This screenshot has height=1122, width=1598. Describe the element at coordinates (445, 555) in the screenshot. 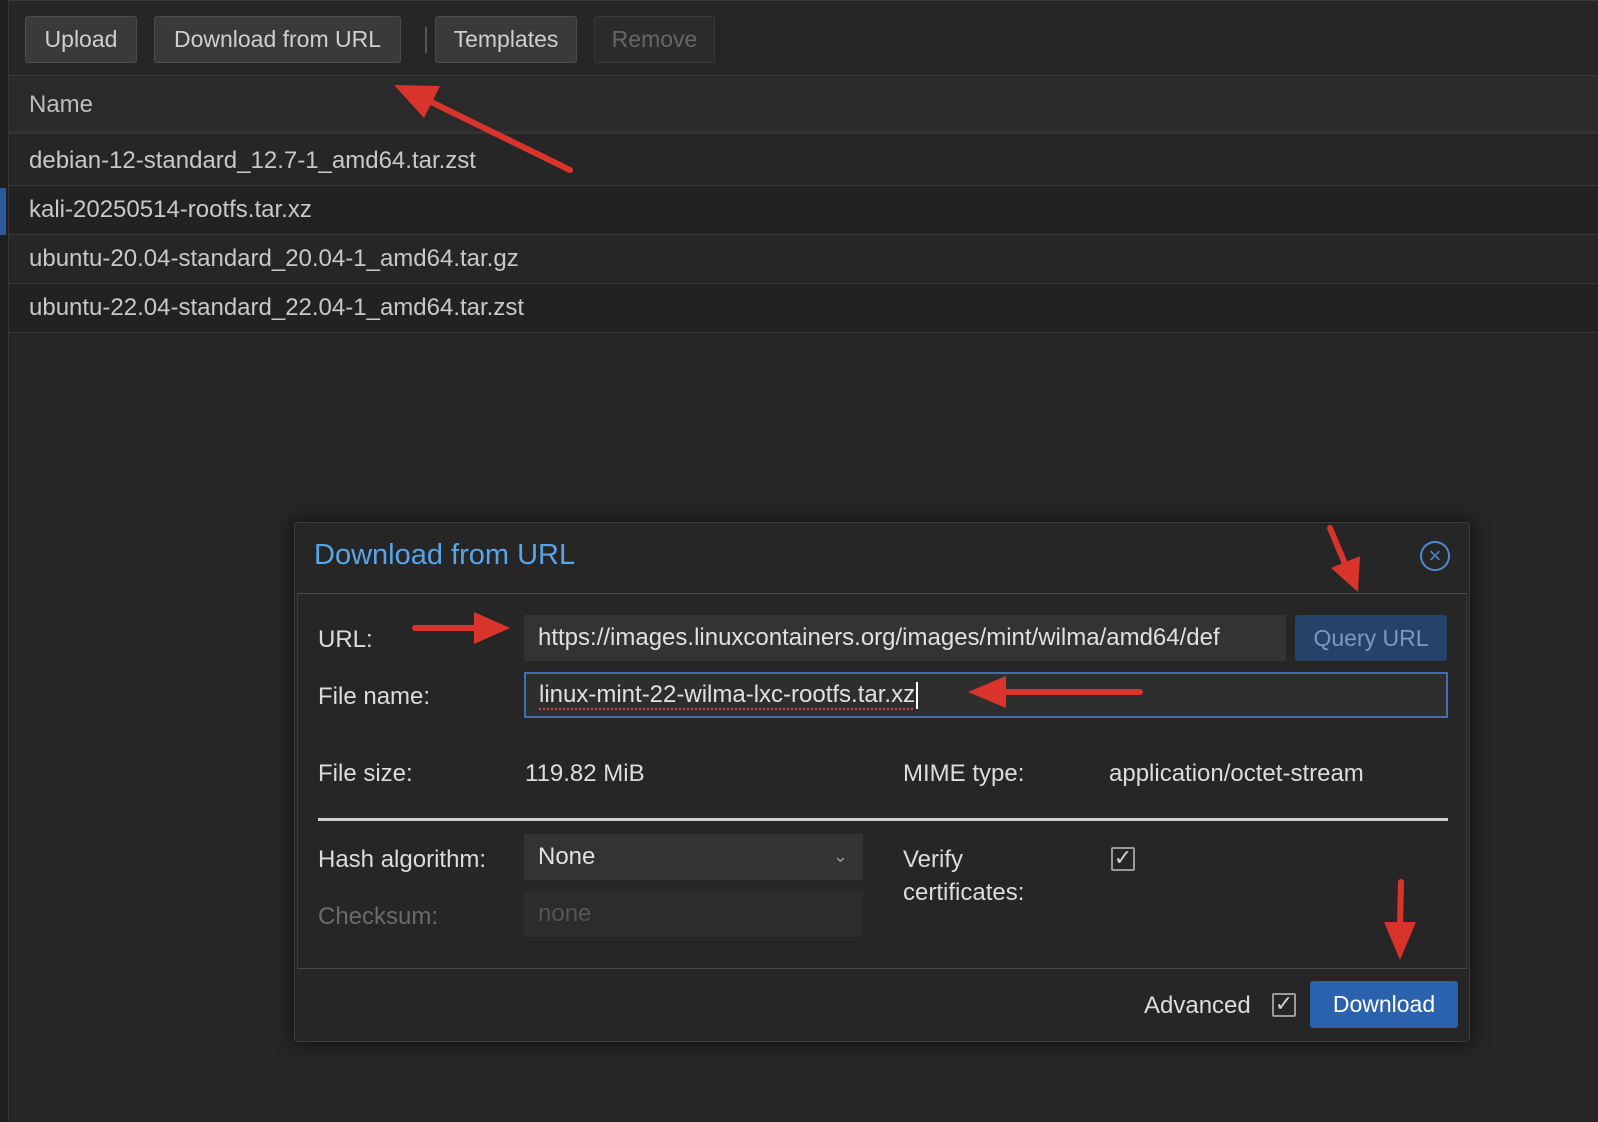

I see `dialog-title: Download from URL` at that location.